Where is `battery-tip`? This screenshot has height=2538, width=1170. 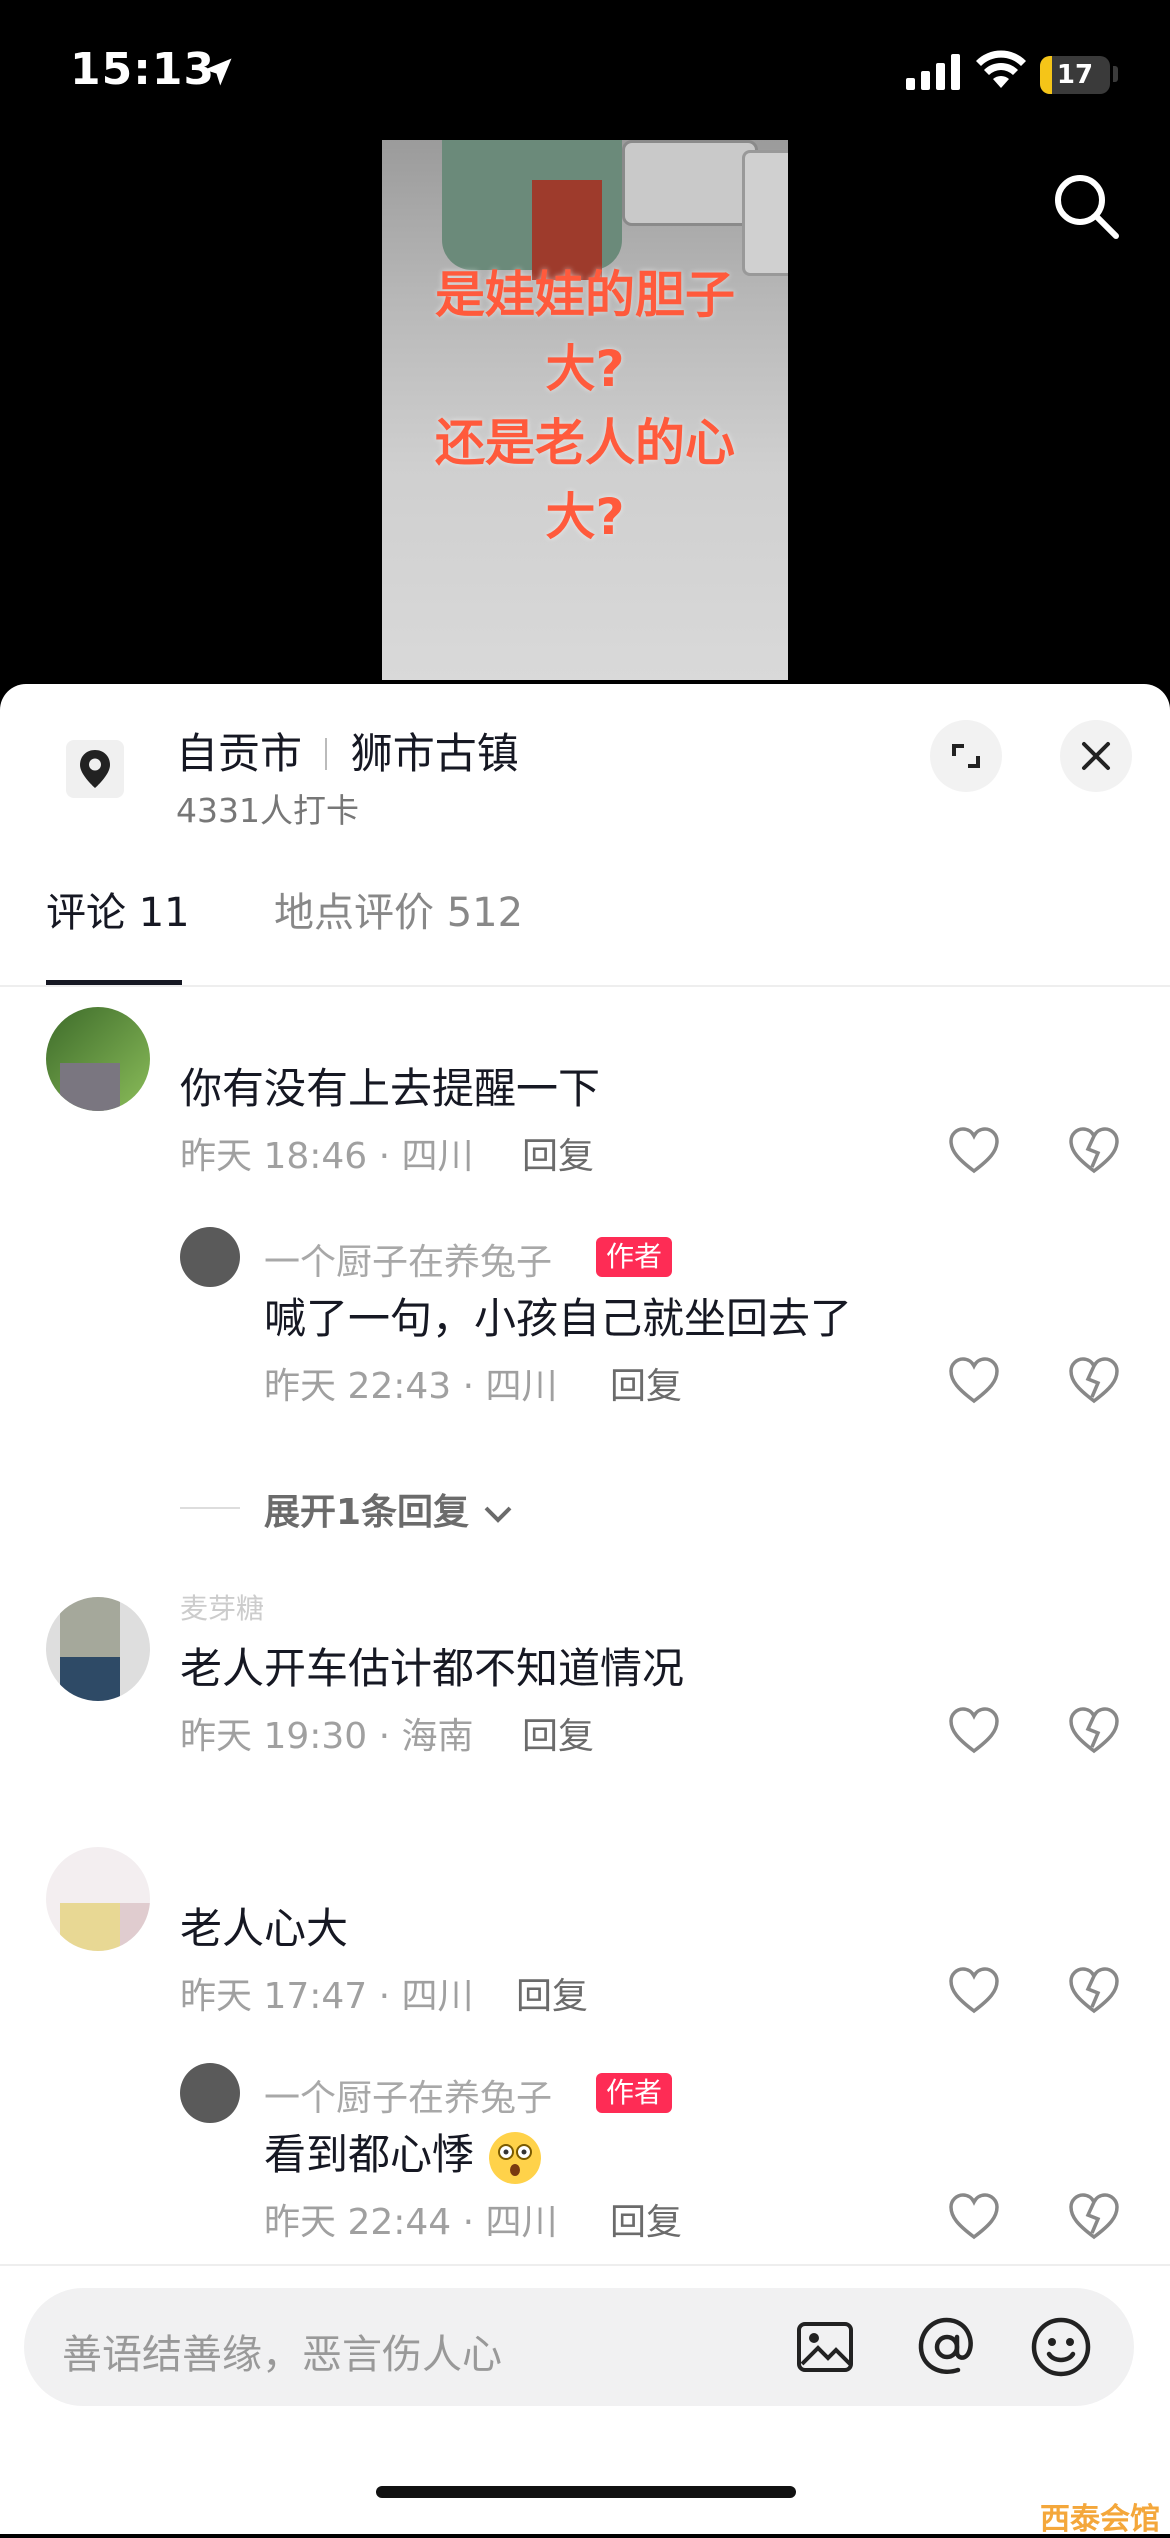 battery-tip is located at coordinates (1115, 74).